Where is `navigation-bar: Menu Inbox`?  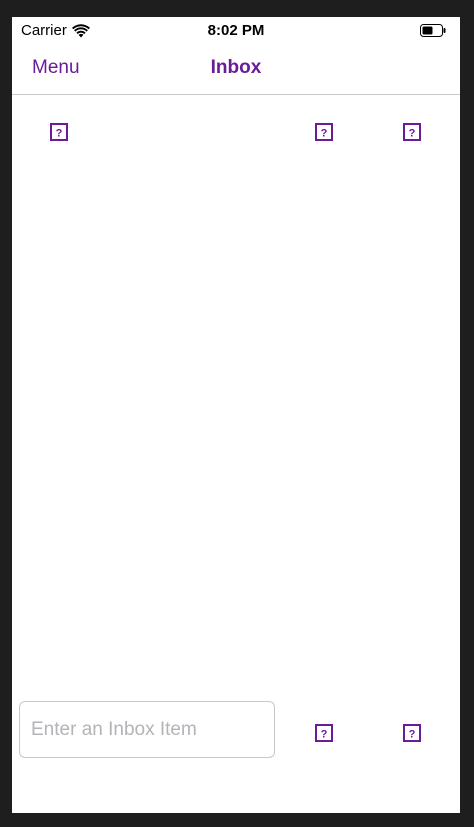
navigation-bar: Menu Inbox is located at coordinates (236, 70).